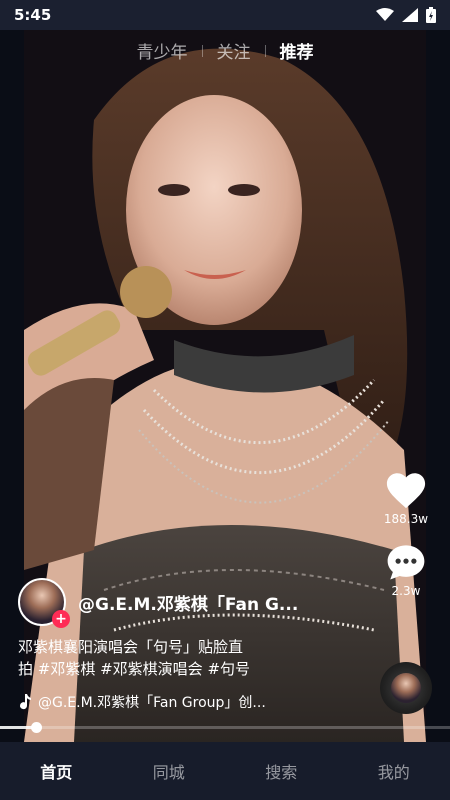 This screenshot has width=450, height=800. What do you see at coordinates (56, 771) in the screenshot?
I see `nav-home: 首页` at bounding box center [56, 771].